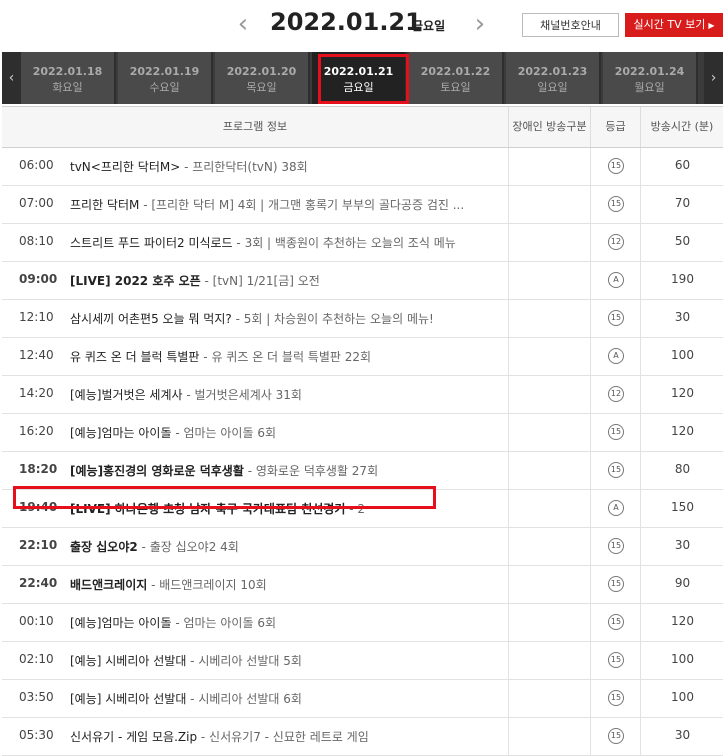 This screenshot has height=756, width=727. Describe the element at coordinates (105, 205) in the screenshot. I see `program-name: 프리한 닥터M` at that location.